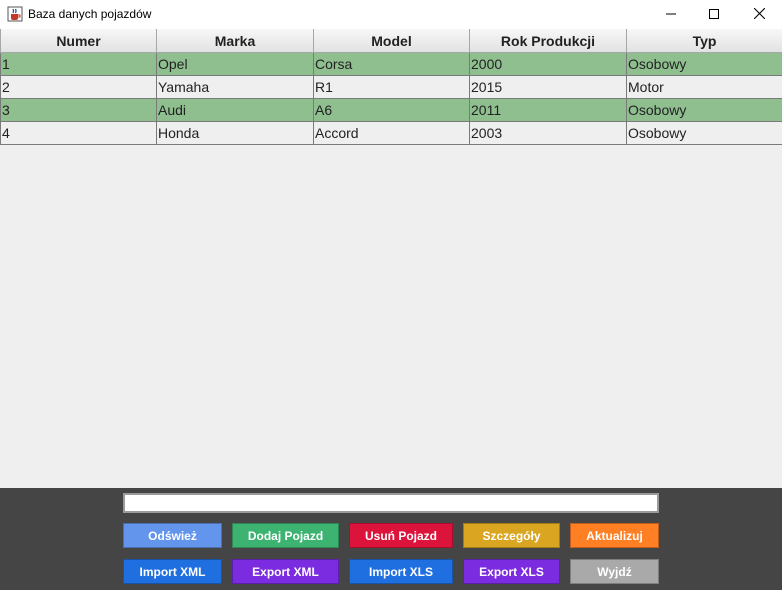 The height and width of the screenshot is (590, 782). I want to click on cell-numer: 3, so click(78, 110).